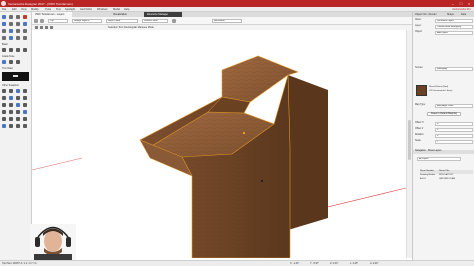 The width and height of the screenshot is (474, 266). I want to click on maximize-button: □, so click(461, 3).